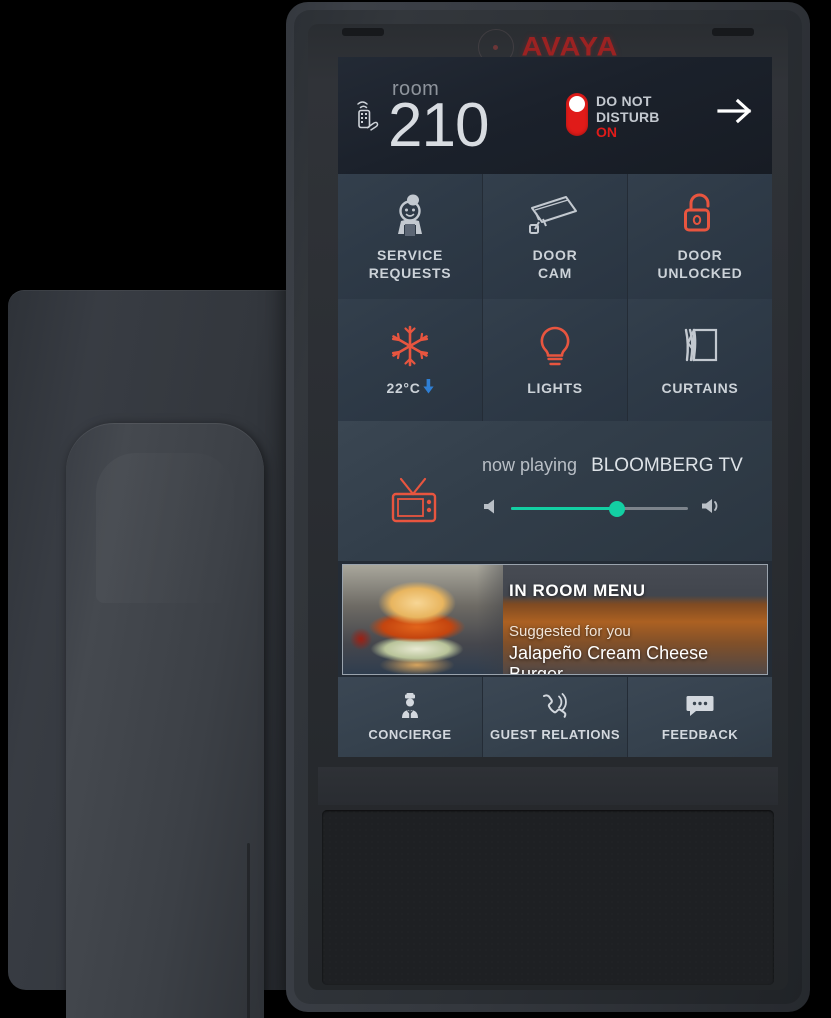  Describe the element at coordinates (577, 590) in the screenshot. I see `banner-title: IN ROOM MENU` at that location.